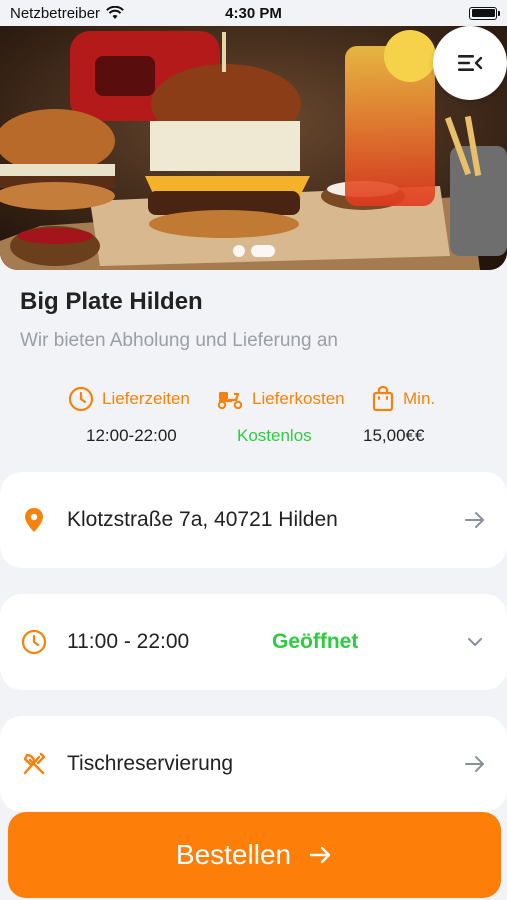 The image size is (507, 900). What do you see at coordinates (131, 435) in the screenshot?
I see `delivery-times-value: 12:00-22:00` at bounding box center [131, 435].